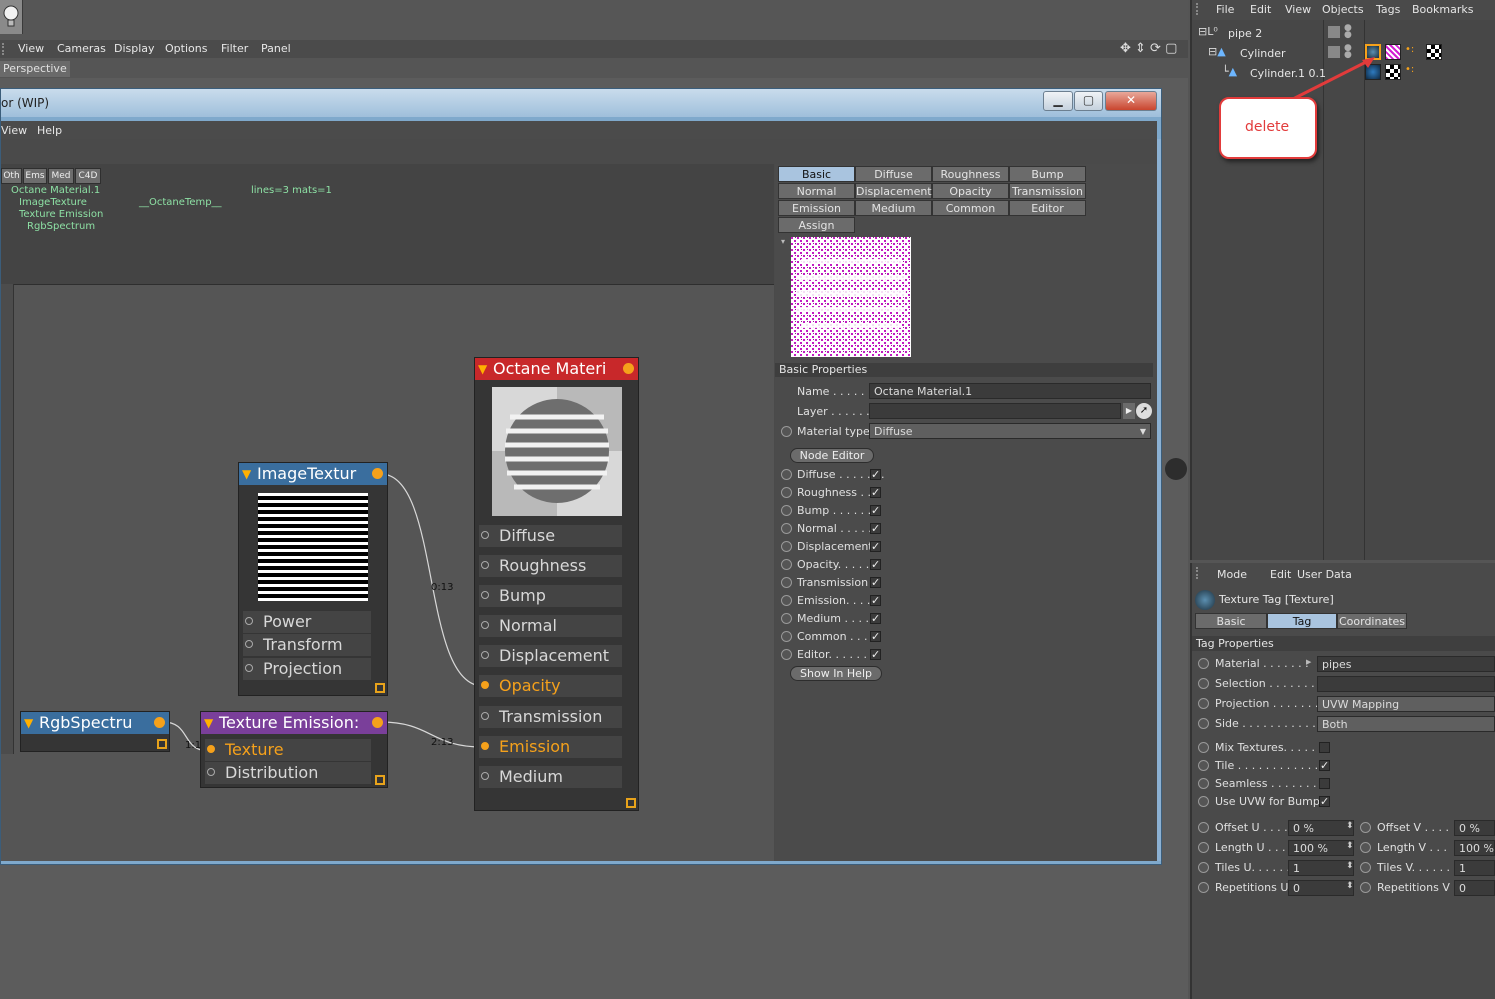 The width and height of the screenshot is (1495, 999). I want to click on close-button: ✕, so click(1131, 101).